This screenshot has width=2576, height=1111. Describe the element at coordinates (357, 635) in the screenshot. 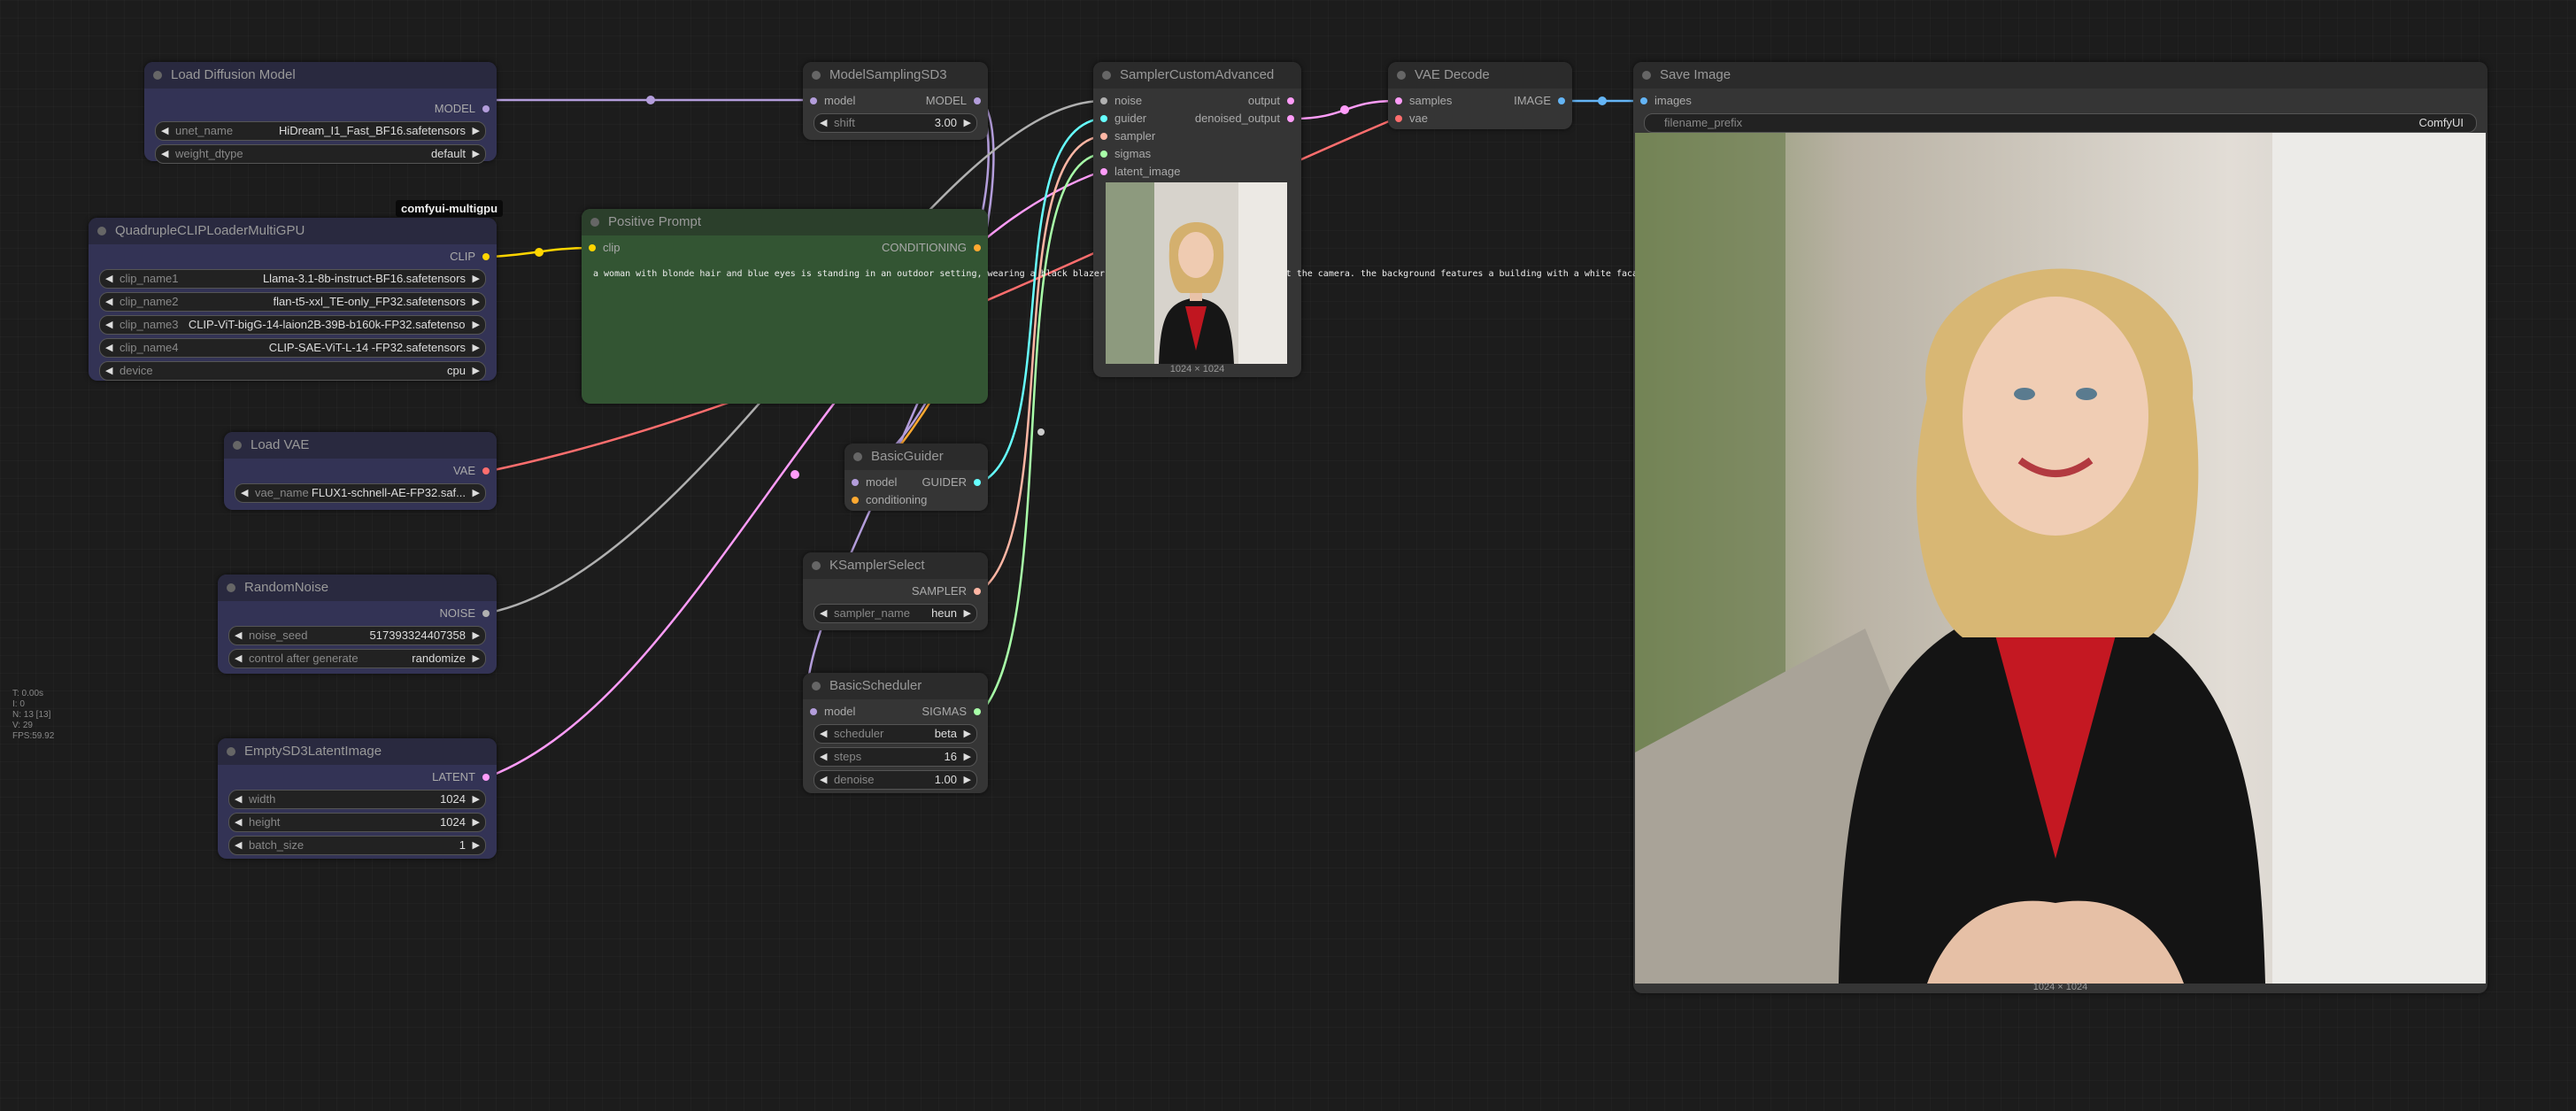

I see `noise-seed-widget: ◀ noise_seed 517393324407358 ▶` at that location.